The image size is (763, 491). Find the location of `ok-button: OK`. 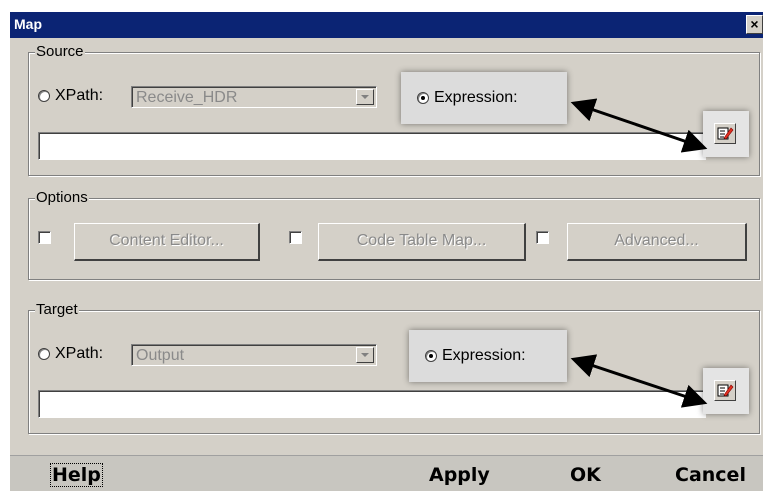

ok-button: OK is located at coordinates (585, 475).